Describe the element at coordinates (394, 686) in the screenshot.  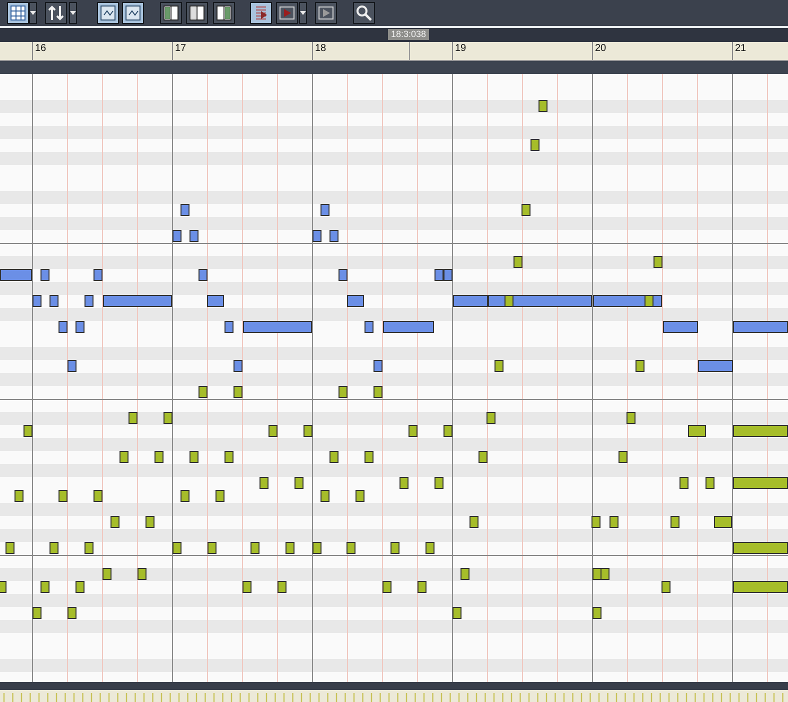
I see `scroll-bar` at that location.